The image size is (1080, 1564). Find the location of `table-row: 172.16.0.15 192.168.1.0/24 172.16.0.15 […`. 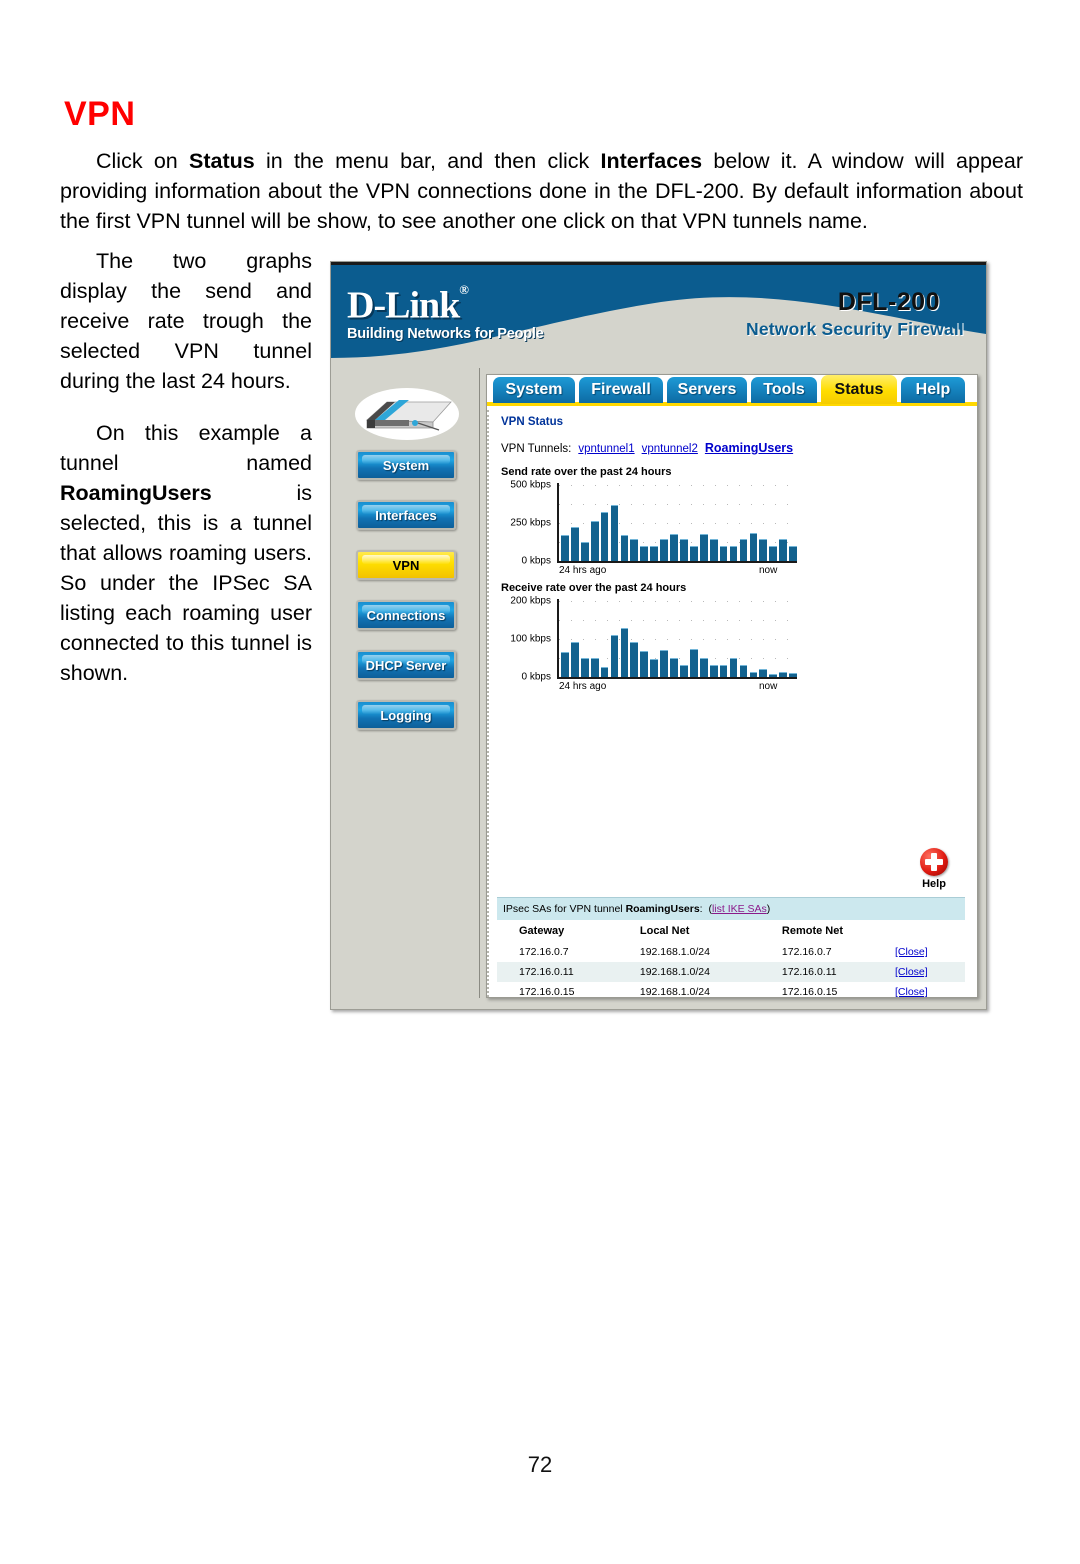

table-row: 172.16.0.15 192.168.1.0/24 172.16.0.15 [… is located at coordinates (731, 989).